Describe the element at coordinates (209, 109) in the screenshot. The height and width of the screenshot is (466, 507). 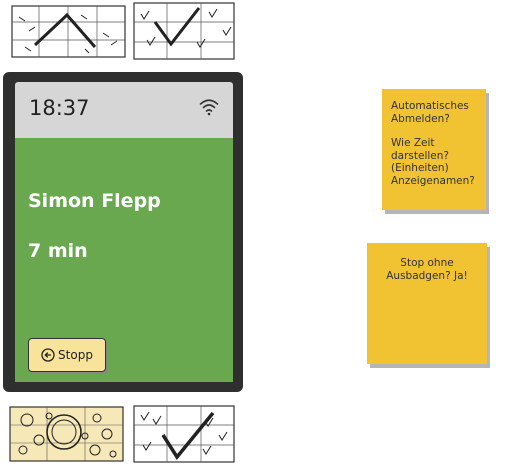
I see `wifi-icon` at that location.